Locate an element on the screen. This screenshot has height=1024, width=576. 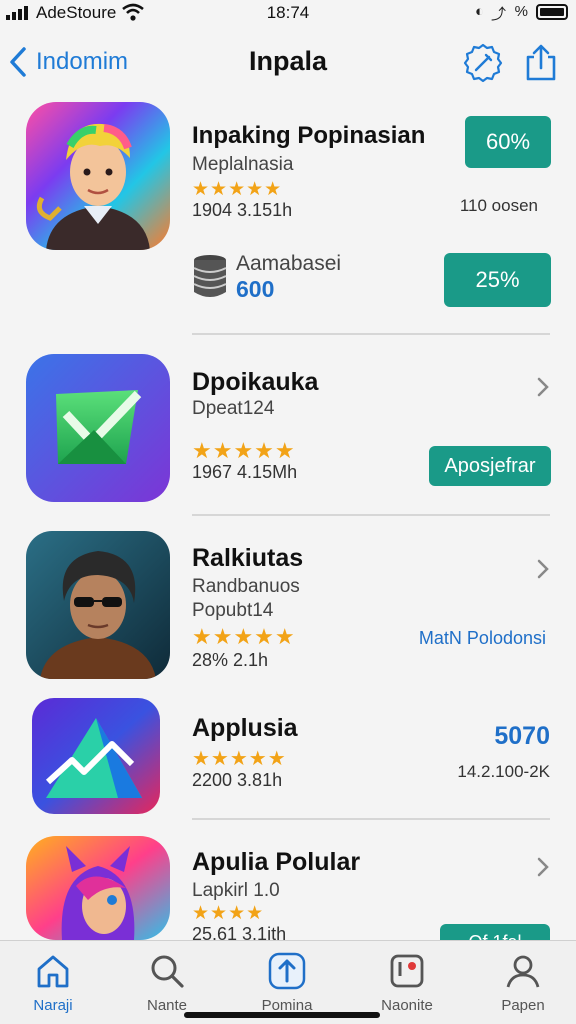
app-action-button: Aposjefrar is located at coordinates (490, 466).